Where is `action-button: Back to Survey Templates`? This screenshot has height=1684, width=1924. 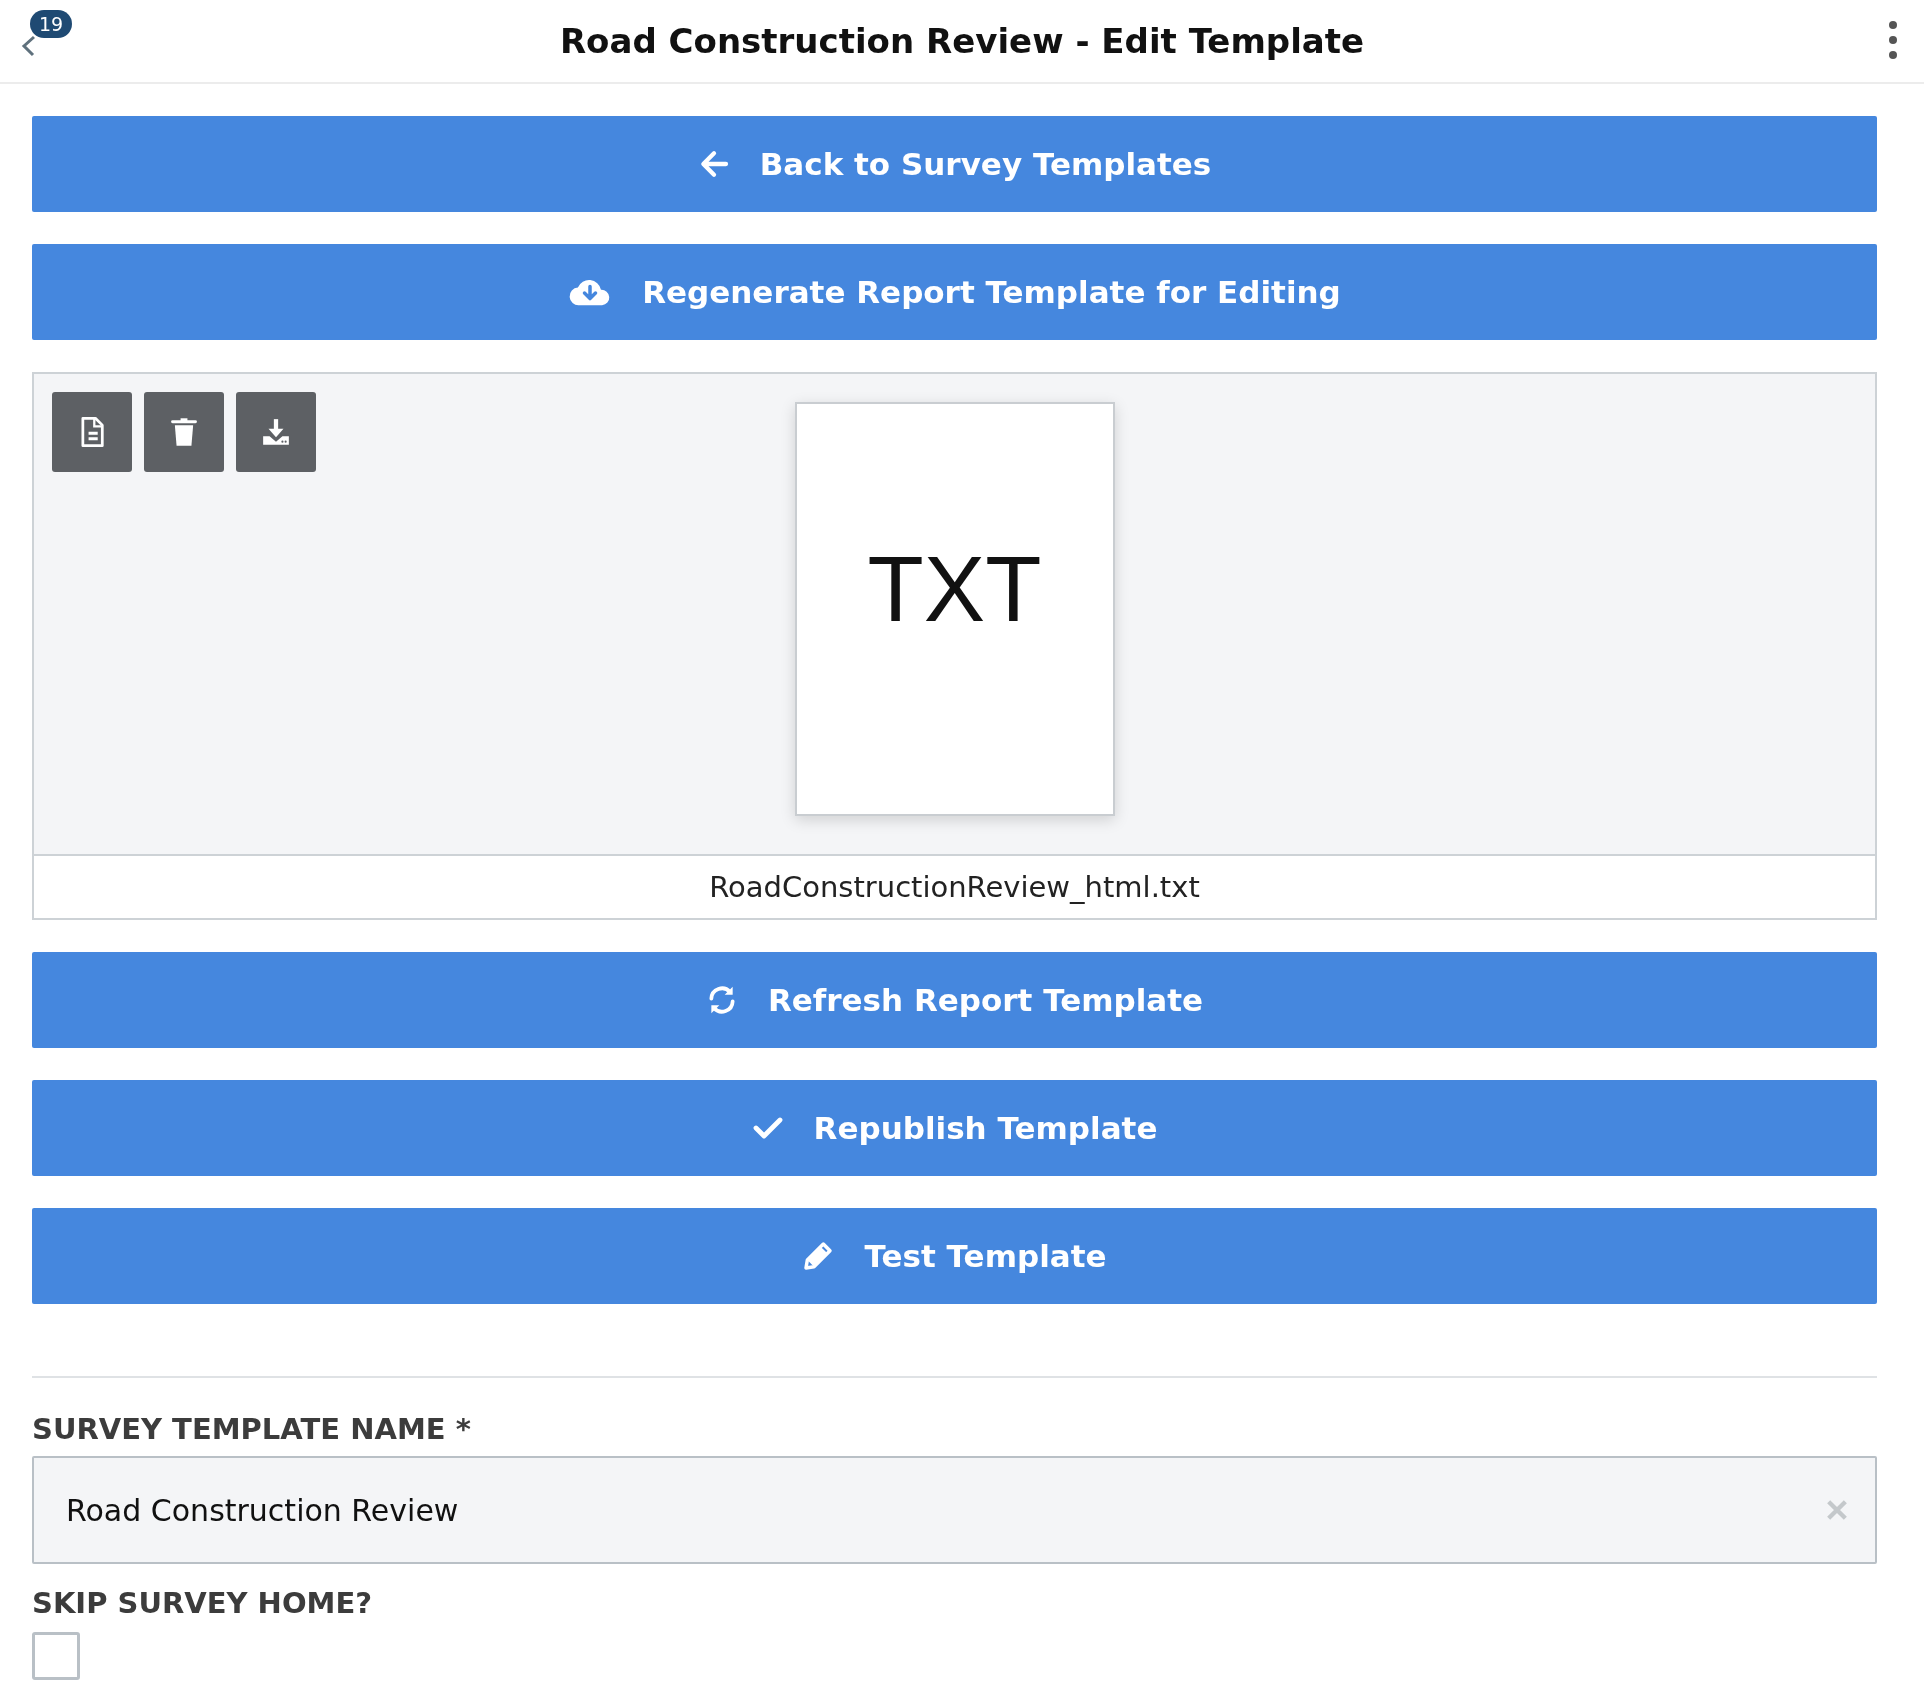
action-button: Back to Survey Templates is located at coordinates (954, 164).